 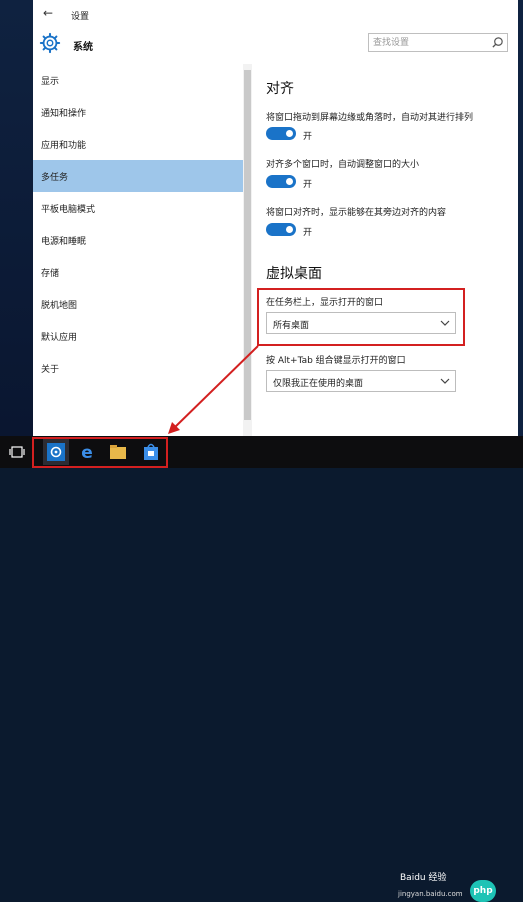 I want to click on sidebar-scrollbar, so click(x=247, y=250).